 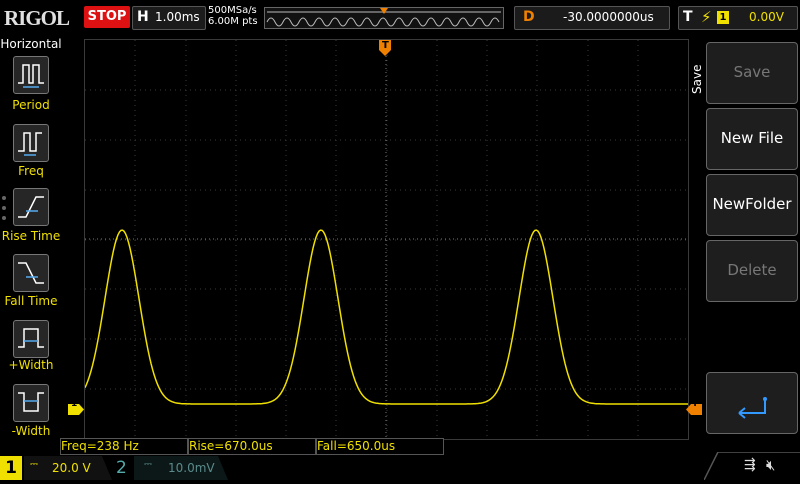 What do you see at coordinates (697, 79) in the screenshot?
I see `right-menu-title: Save` at bounding box center [697, 79].